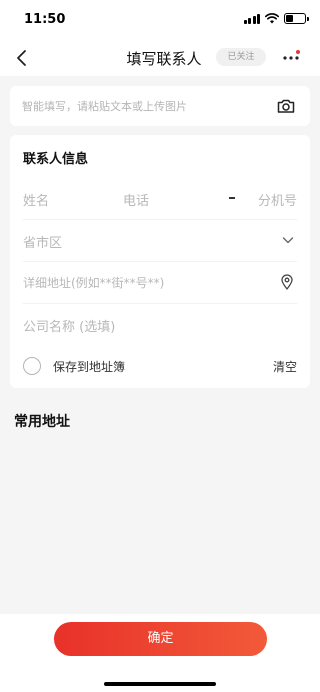 The height and width of the screenshot is (692, 320). What do you see at coordinates (164, 59) in the screenshot?
I see `page-title-text: 填写联系人` at bounding box center [164, 59].